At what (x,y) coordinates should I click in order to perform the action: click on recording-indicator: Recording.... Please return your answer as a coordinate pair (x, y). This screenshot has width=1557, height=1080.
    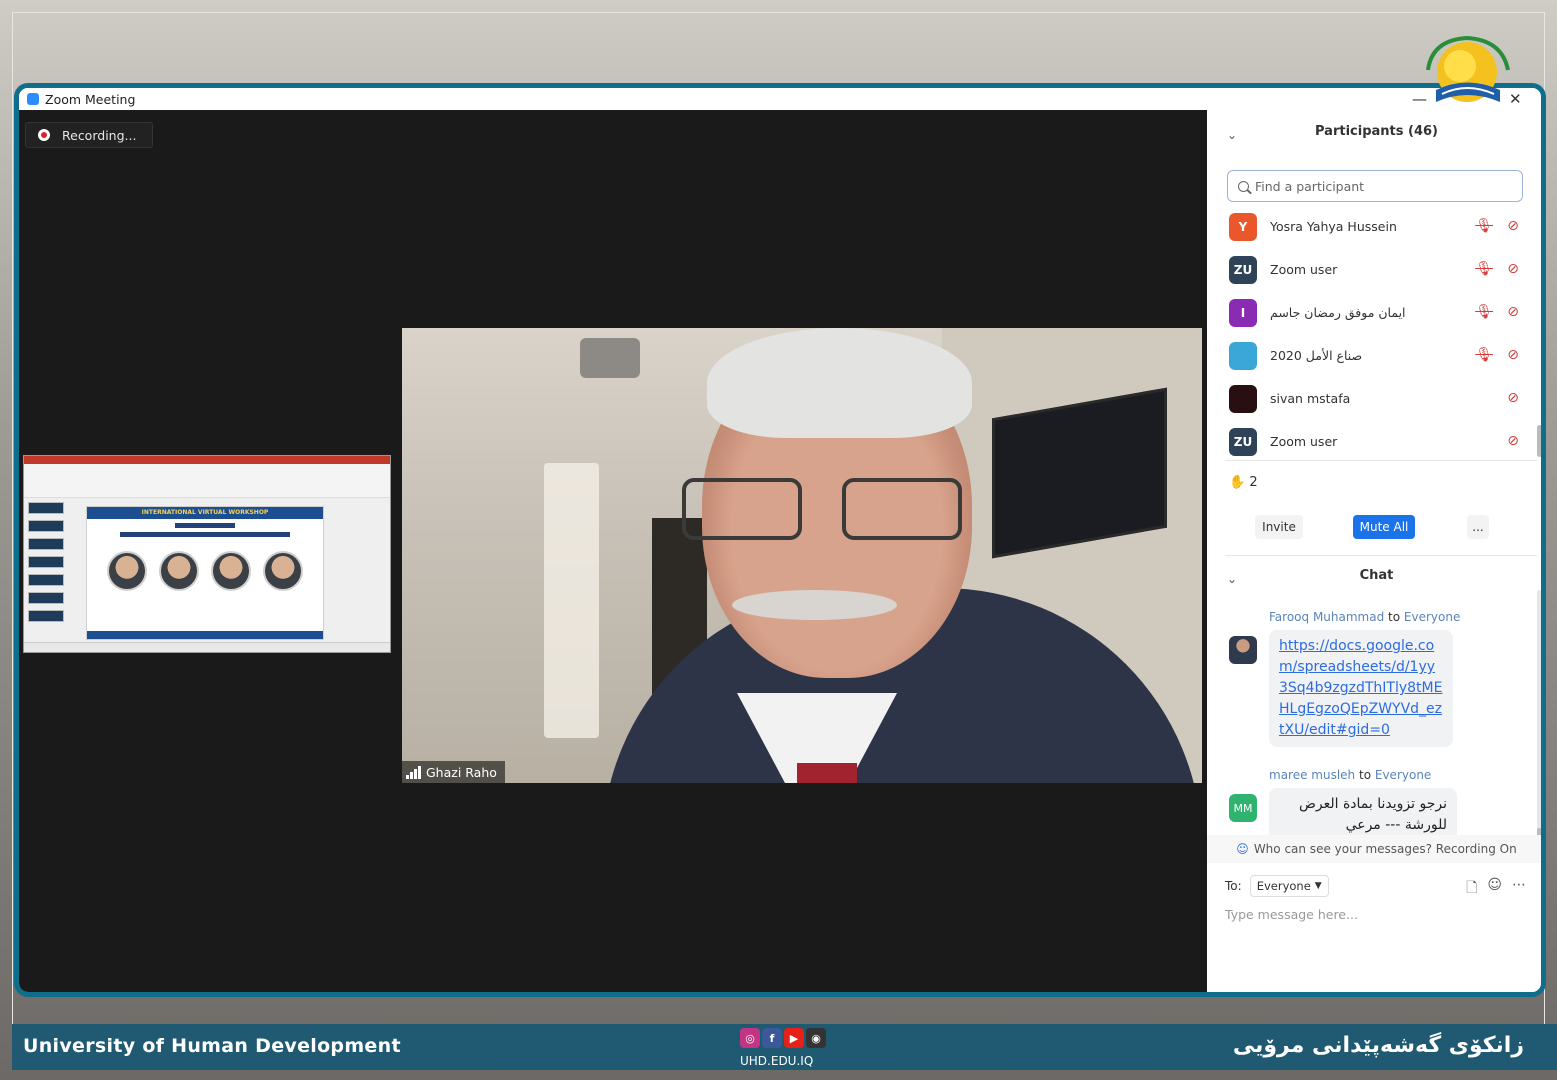
    Looking at the image, I should click on (89, 135).